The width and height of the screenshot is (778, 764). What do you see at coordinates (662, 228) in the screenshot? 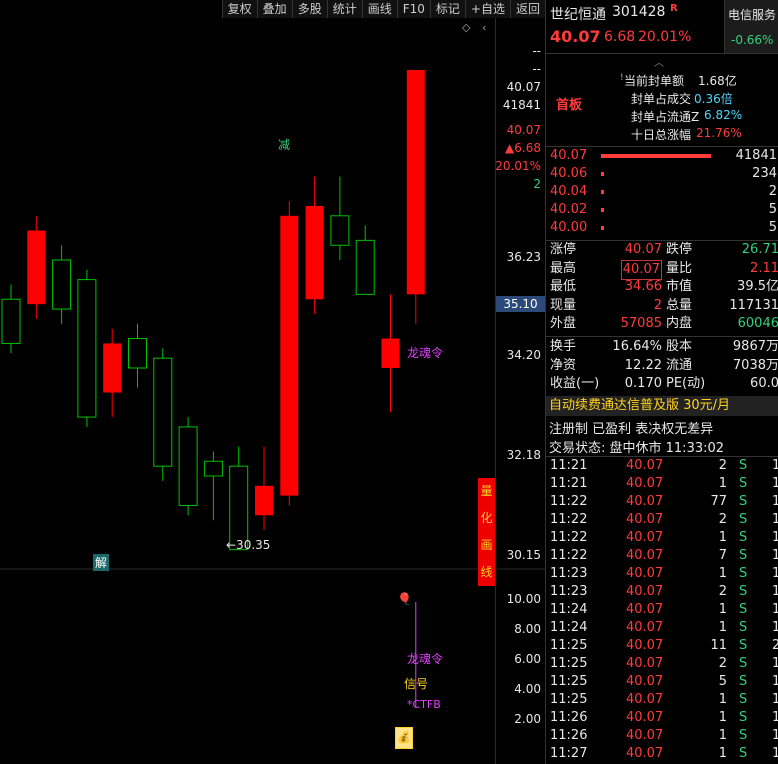
I see `bid-row: 40.00 5` at bounding box center [662, 228].